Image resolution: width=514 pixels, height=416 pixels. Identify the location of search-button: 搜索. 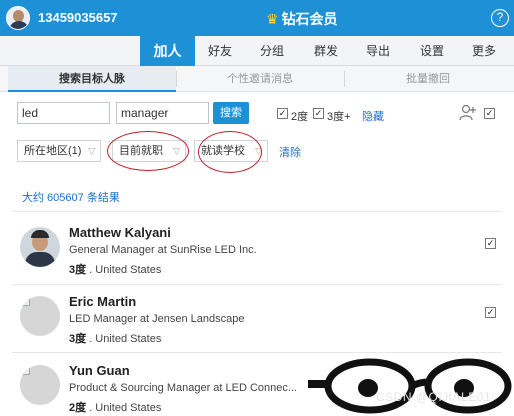
(231, 113).